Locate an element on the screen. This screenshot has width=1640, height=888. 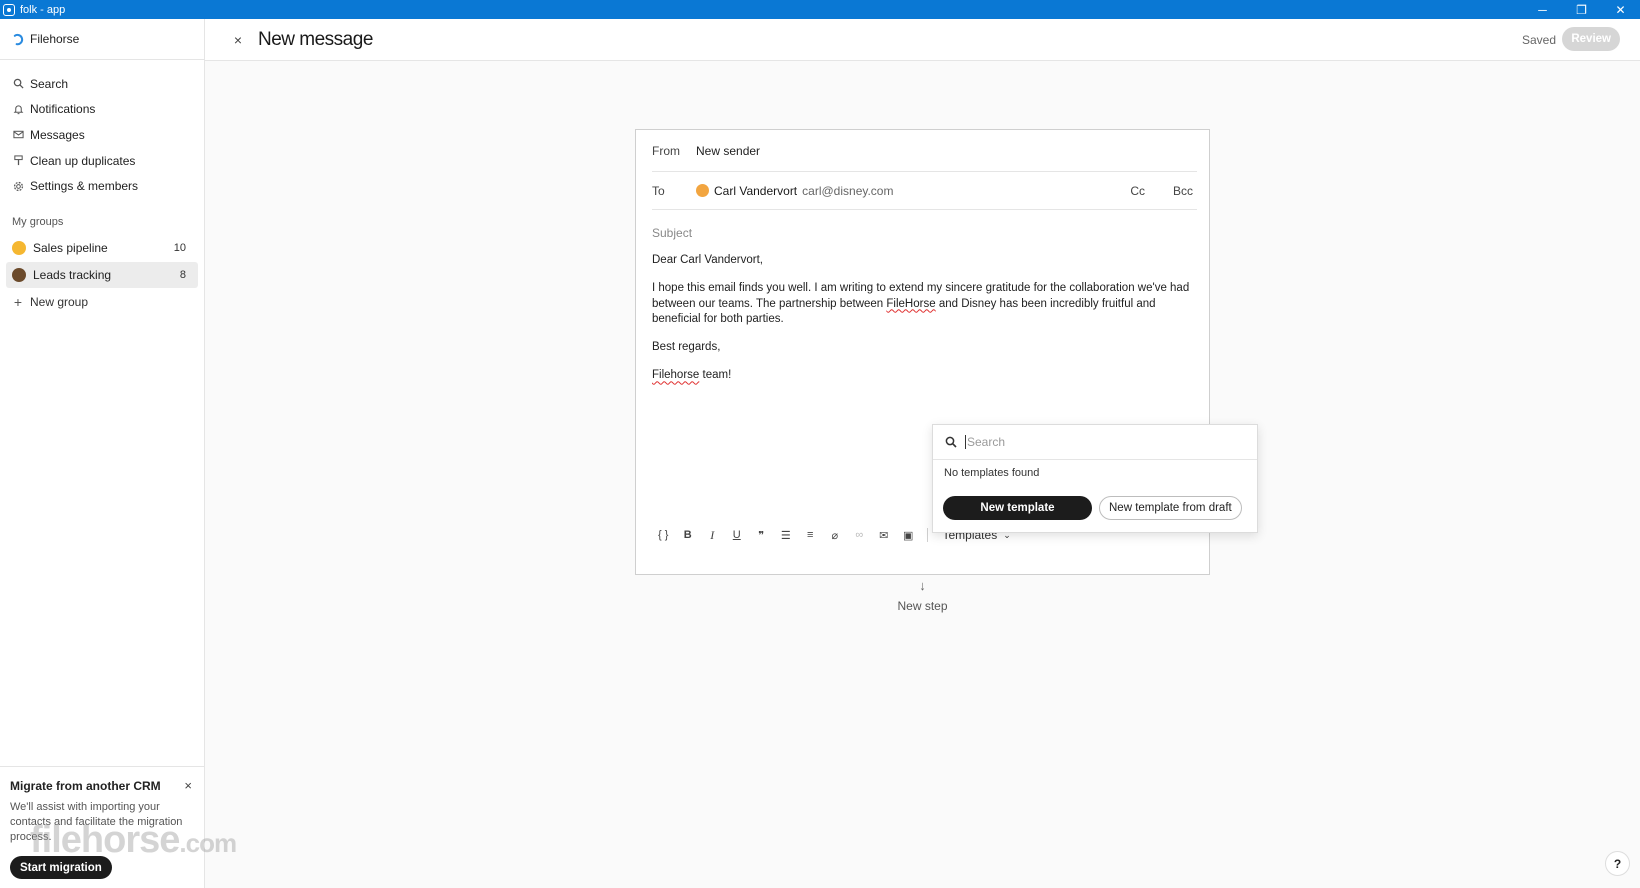
misspelled-word: FileHorse is located at coordinates (911, 303).